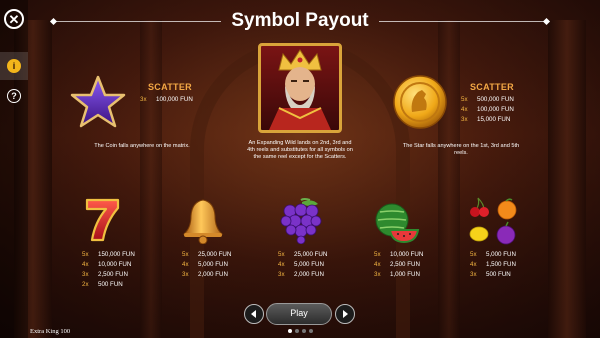 The height and width of the screenshot is (338, 600). Describe the element at coordinates (303, 264) in the screenshot. I see `grapes-paytable: 5x 25,000 FUN 4x 5,000 FUN 3x 2,000 FUN` at that location.